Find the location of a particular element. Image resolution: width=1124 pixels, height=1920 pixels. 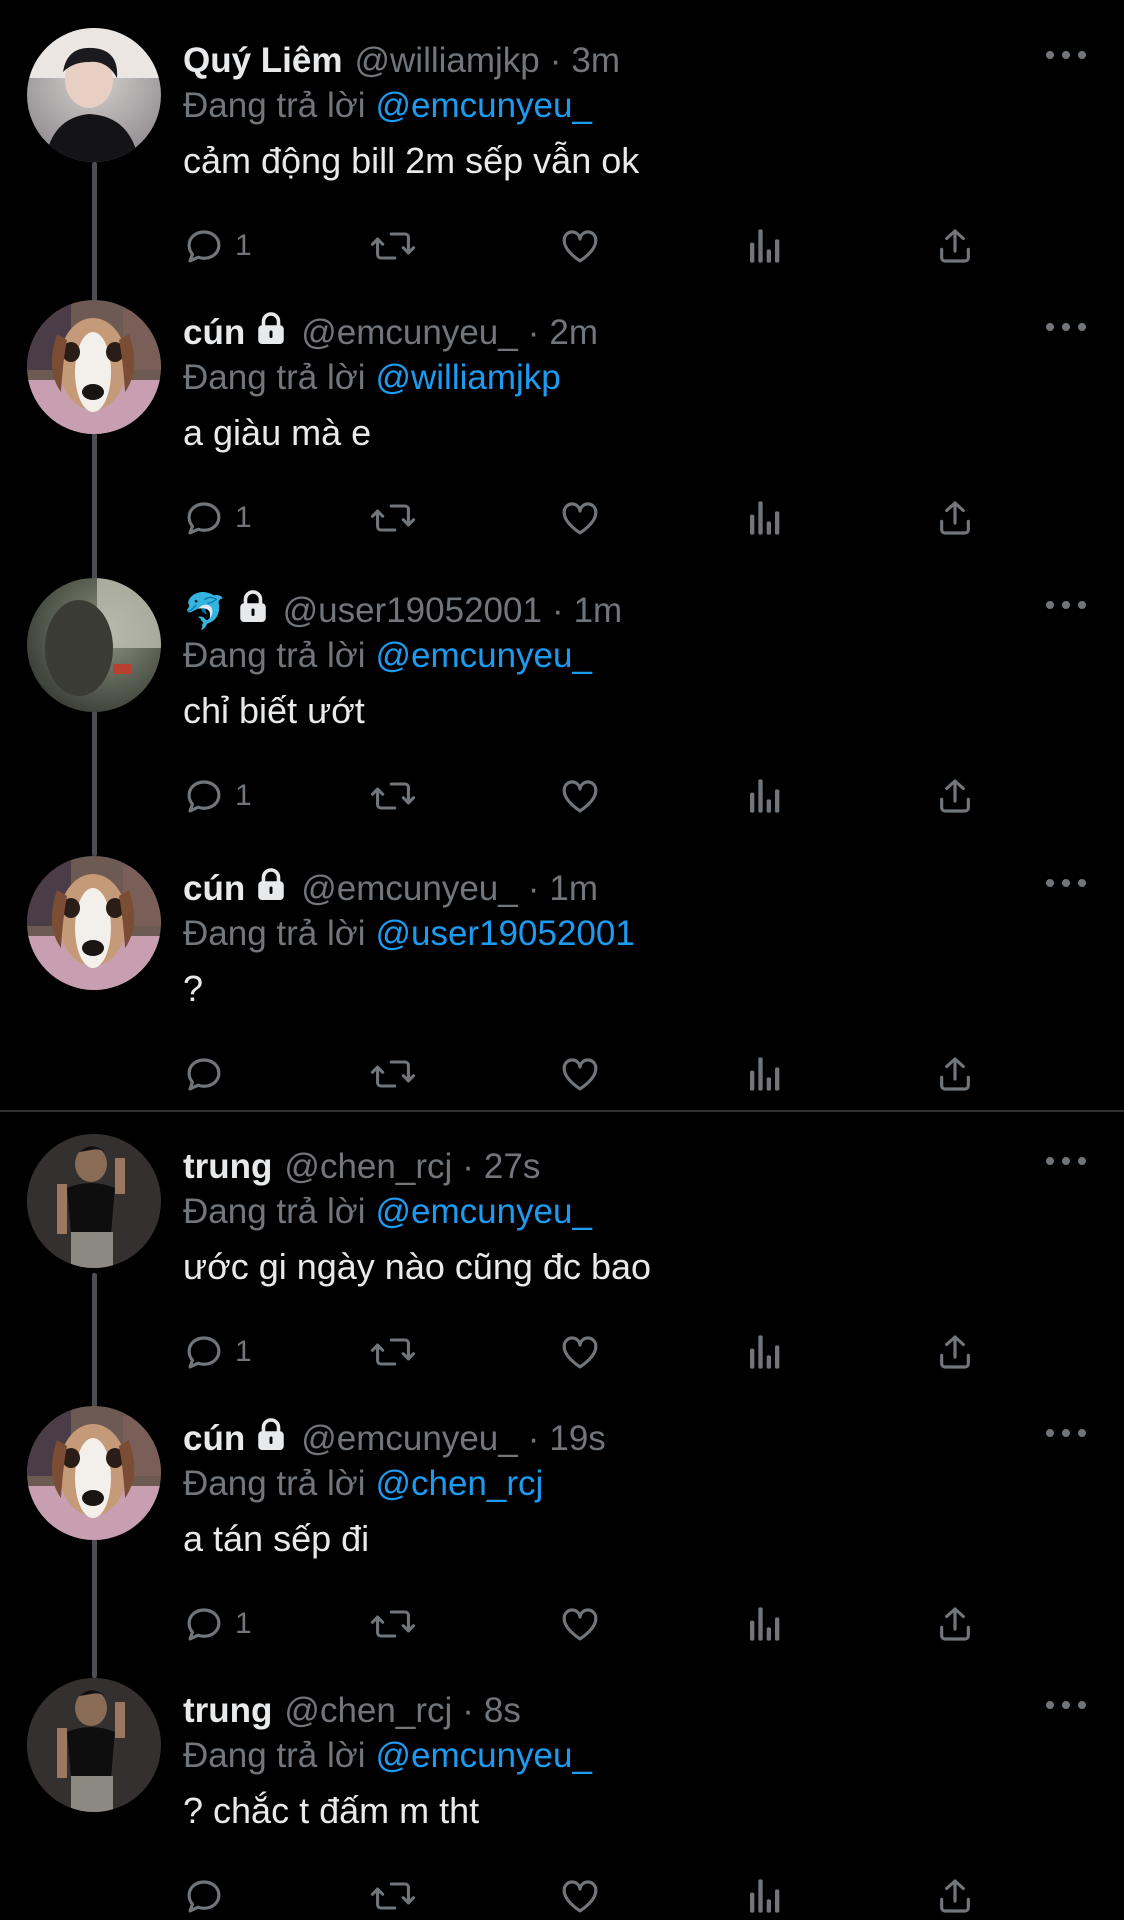

replying-to-handle: @williamjkp is located at coordinates (467, 377).